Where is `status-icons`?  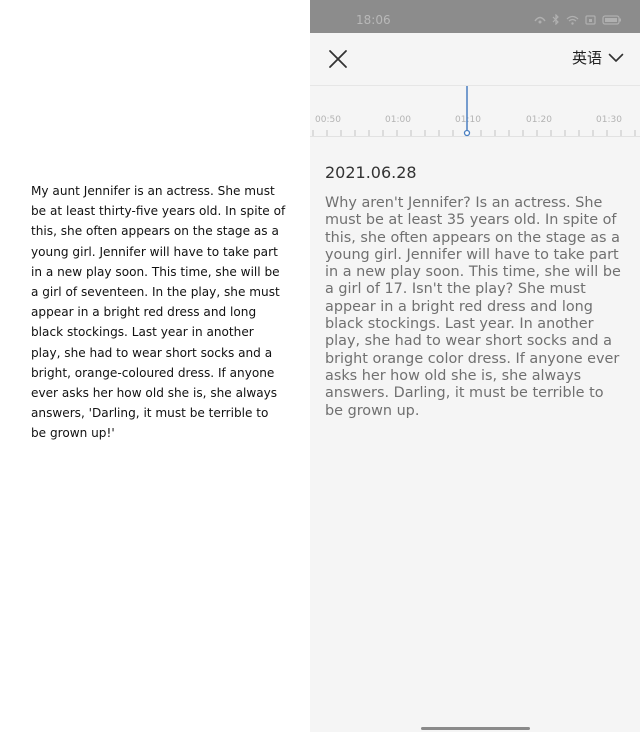 status-icons is located at coordinates (578, 21).